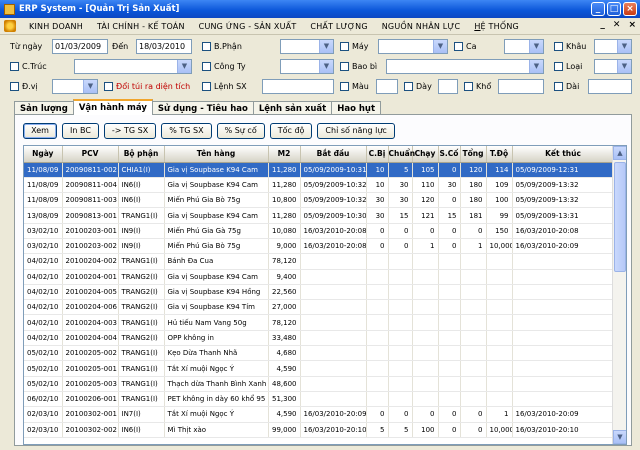 The image size is (640, 450). Describe the element at coordinates (112, 107) in the screenshot. I see `tab-van-hanh-may: Vận hành máy` at that location.